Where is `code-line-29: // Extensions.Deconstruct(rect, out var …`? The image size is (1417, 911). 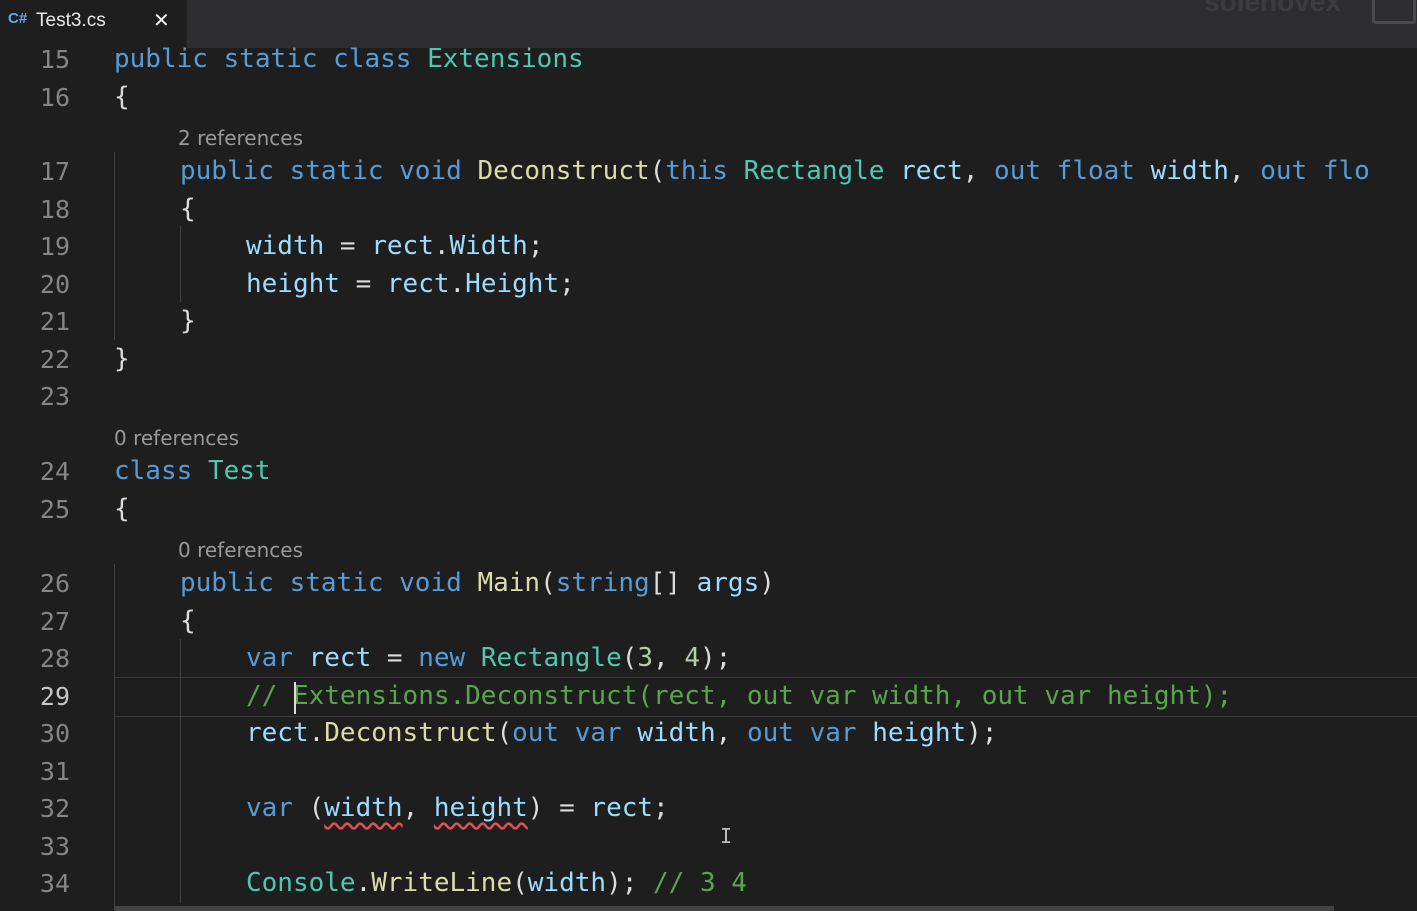
code-line-29: // Extensions.Deconstruct(rect, out var … is located at coordinates (739, 696).